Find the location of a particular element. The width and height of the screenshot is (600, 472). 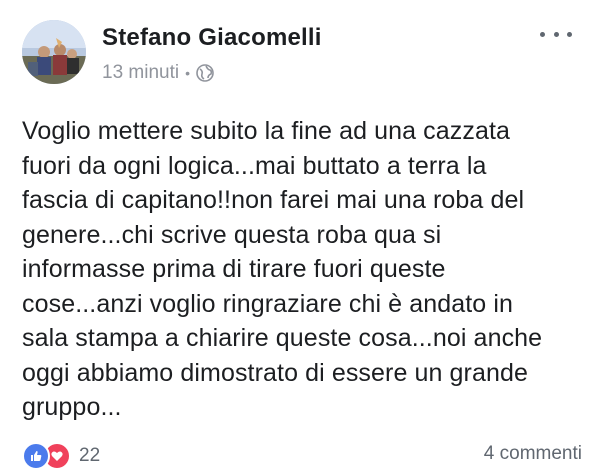

post-footer: 22 4 commenti is located at coordinates (302, 455).